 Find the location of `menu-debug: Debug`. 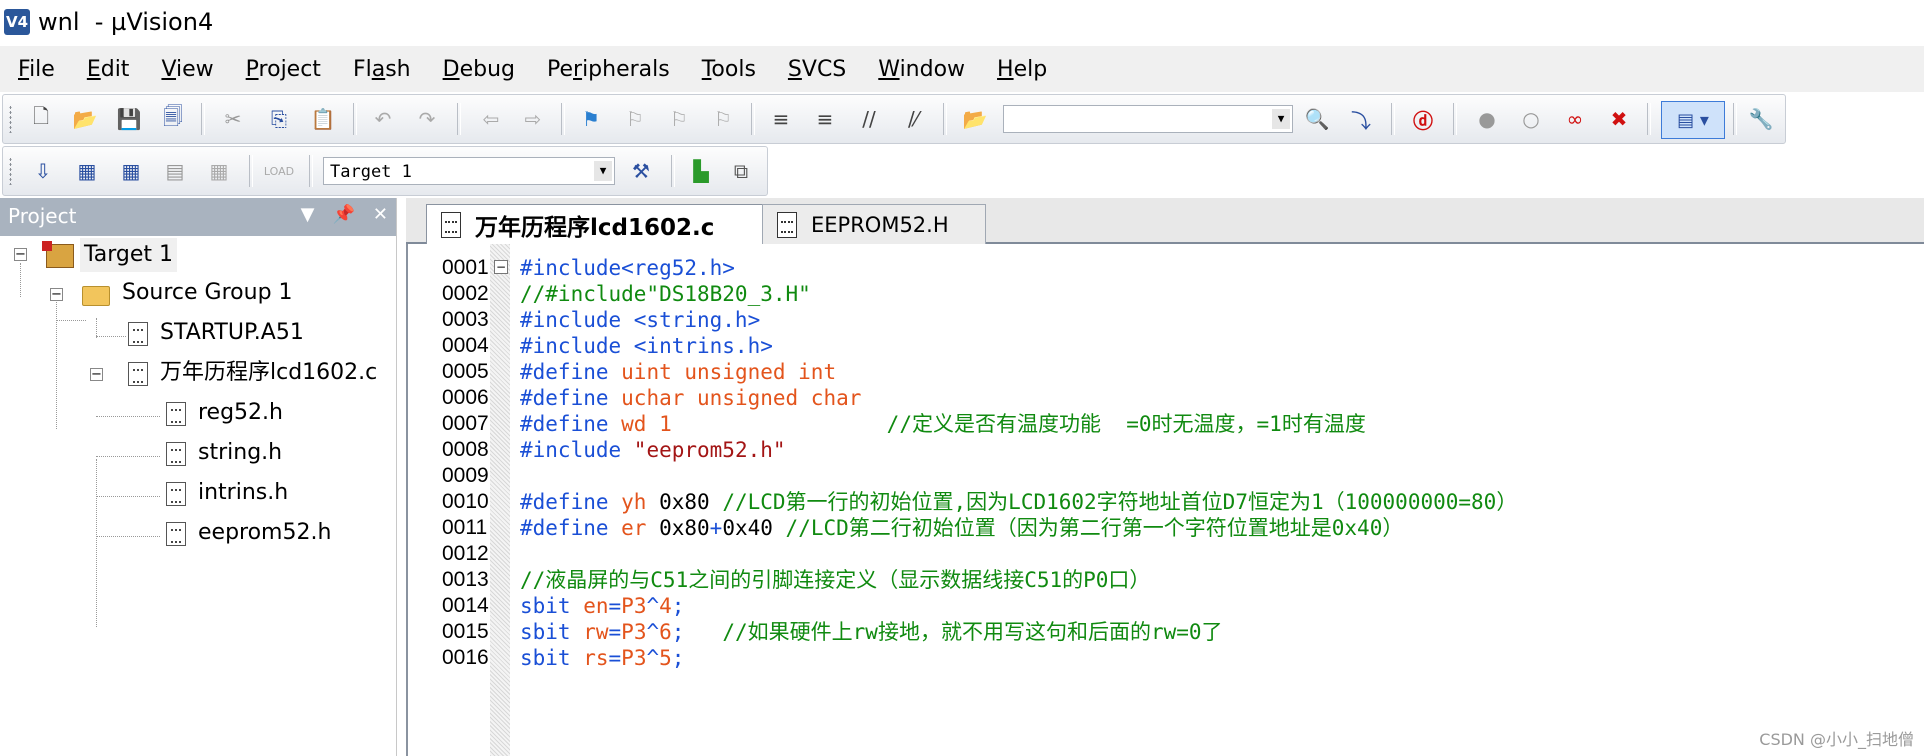

menu-debug: Debug is located at coordinates (477, 69).